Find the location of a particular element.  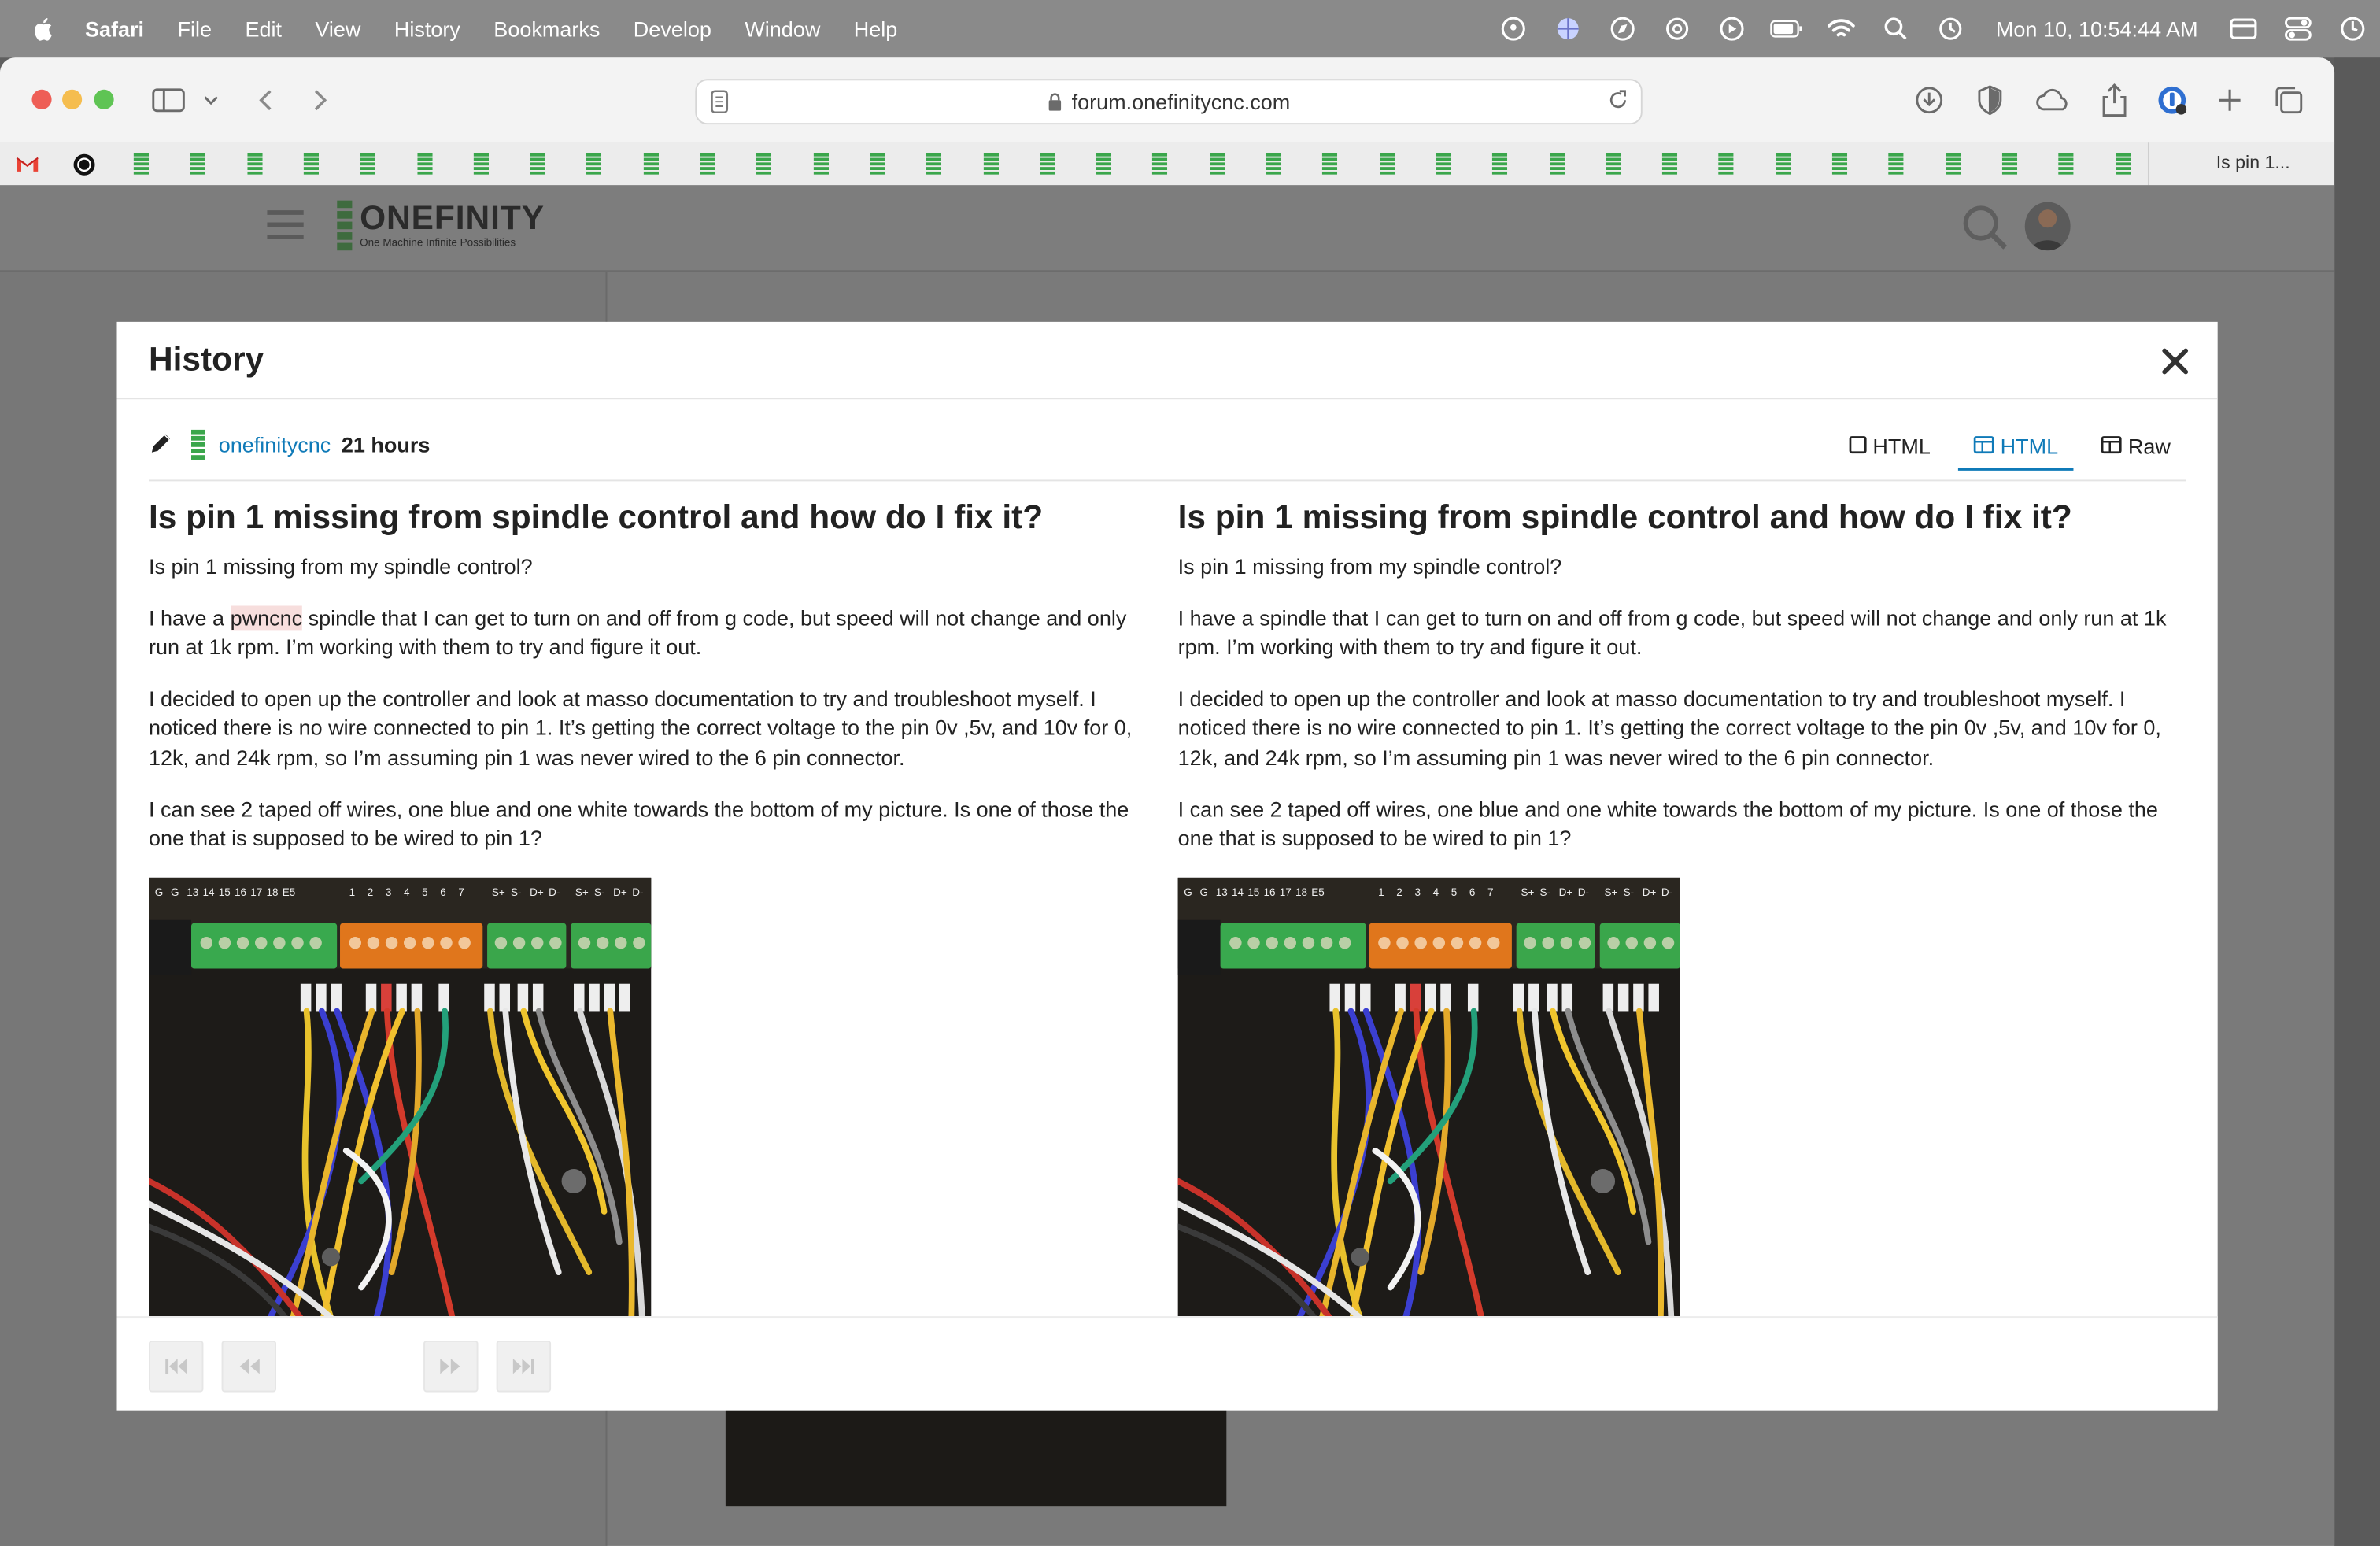

terminal-label: 15 is located at coordinates (225, 891).